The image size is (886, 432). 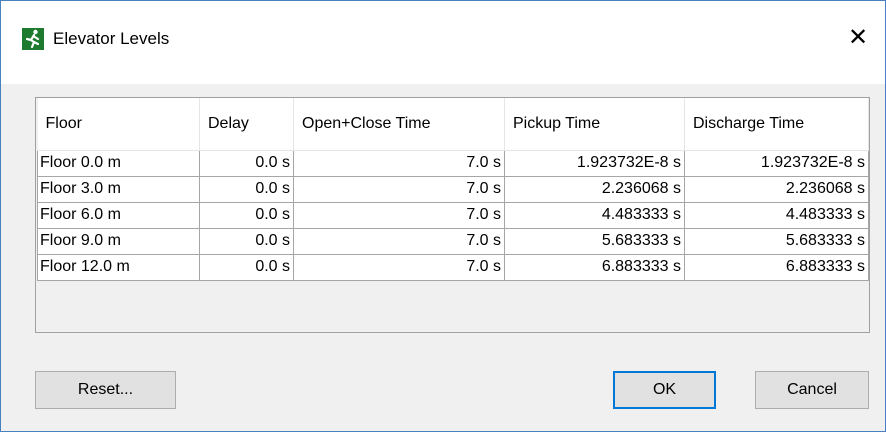 I want to click on column-header-open-close-time: Open+Close Time, so click(x=399, y=124).